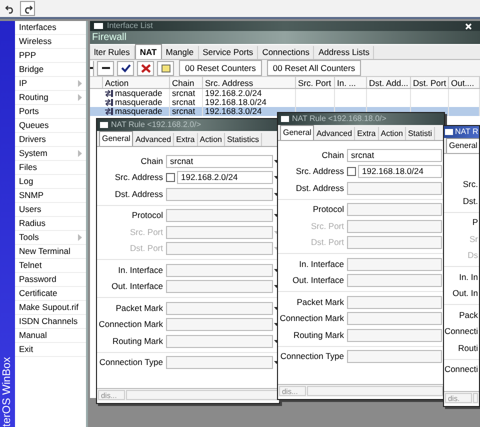  What do you see at coordinates (314, 68) in the screenshot?
I see `reset-button: 00 Reset All Counters` at bounding box center [314, 68].